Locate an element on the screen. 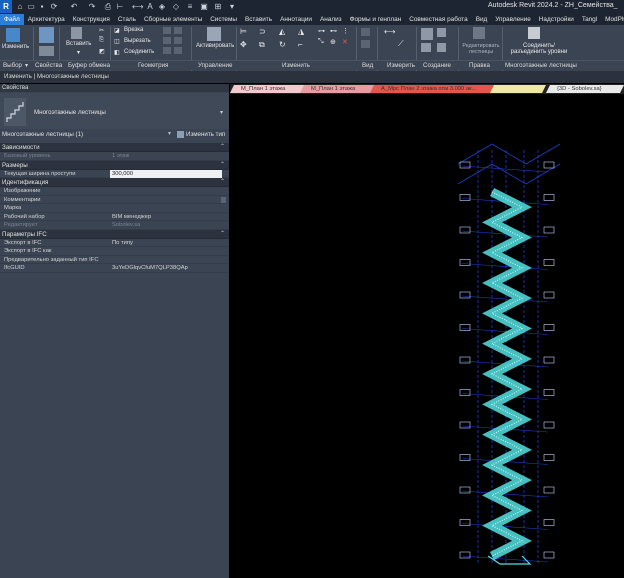 The height and width of the screenshot is (578, 624). join-button: Соединить is located at coordinates (139, 52).